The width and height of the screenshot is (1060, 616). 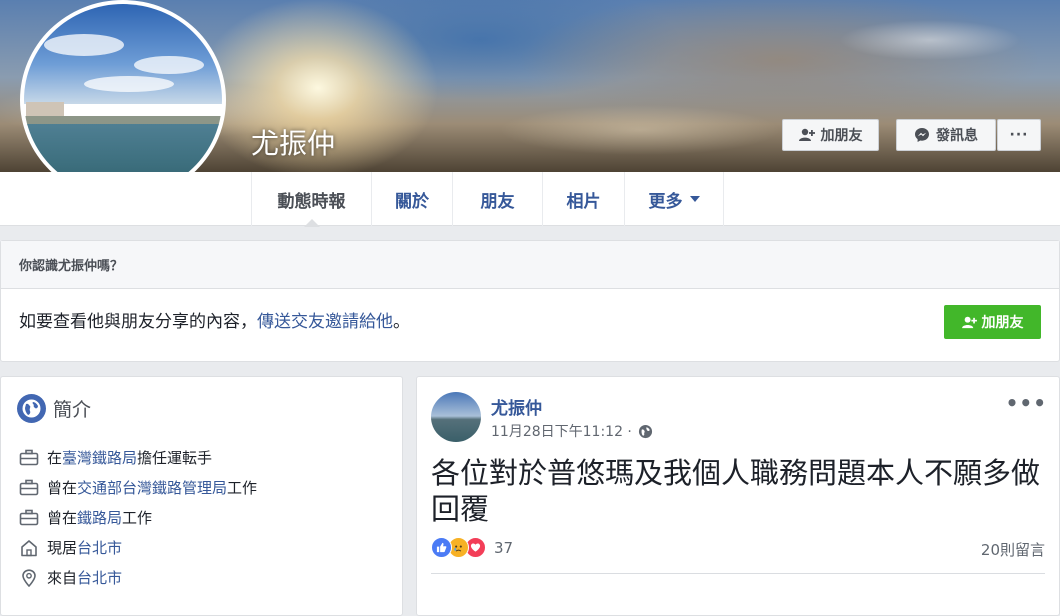 What do you see at coordinates (841, 136) in the screenshot?
I see `add-friend-label: 加朋友` at bounding box center [841, 136].